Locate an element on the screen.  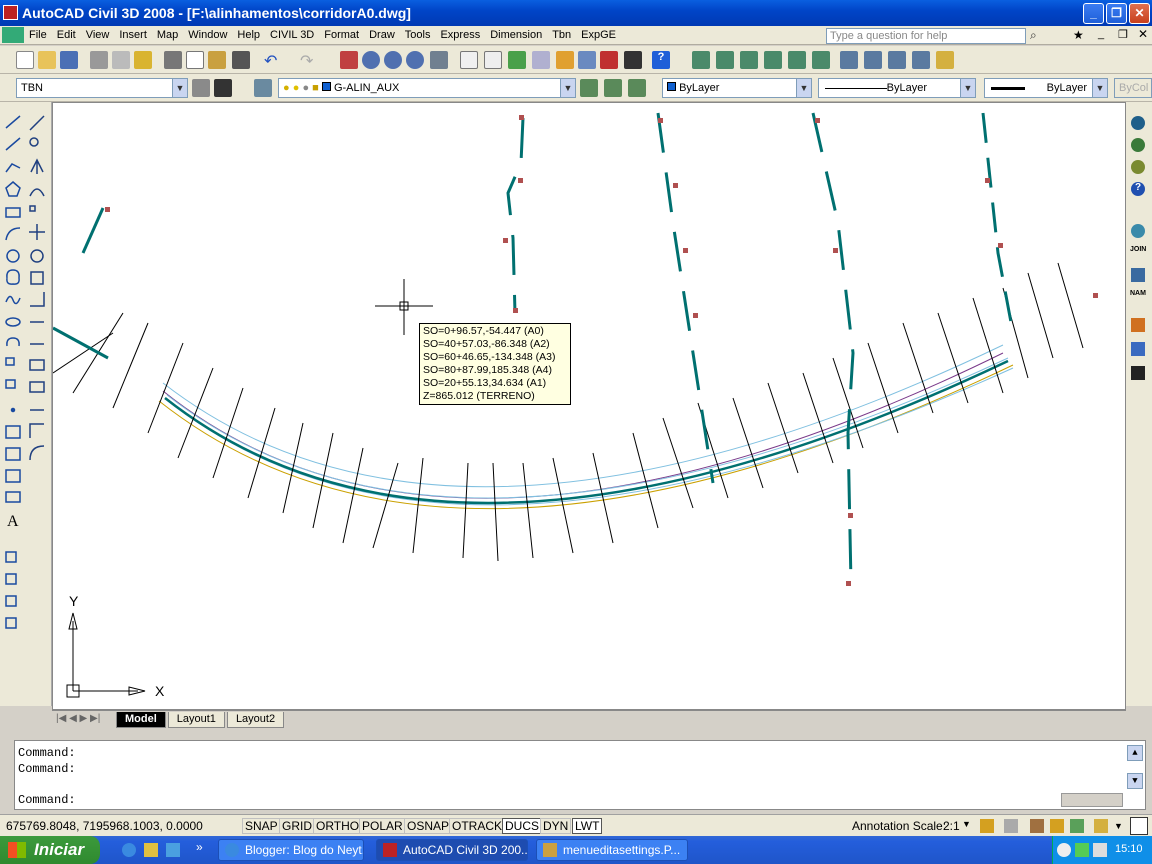
clock: 15:10 is located at coordinates (1129, 849).